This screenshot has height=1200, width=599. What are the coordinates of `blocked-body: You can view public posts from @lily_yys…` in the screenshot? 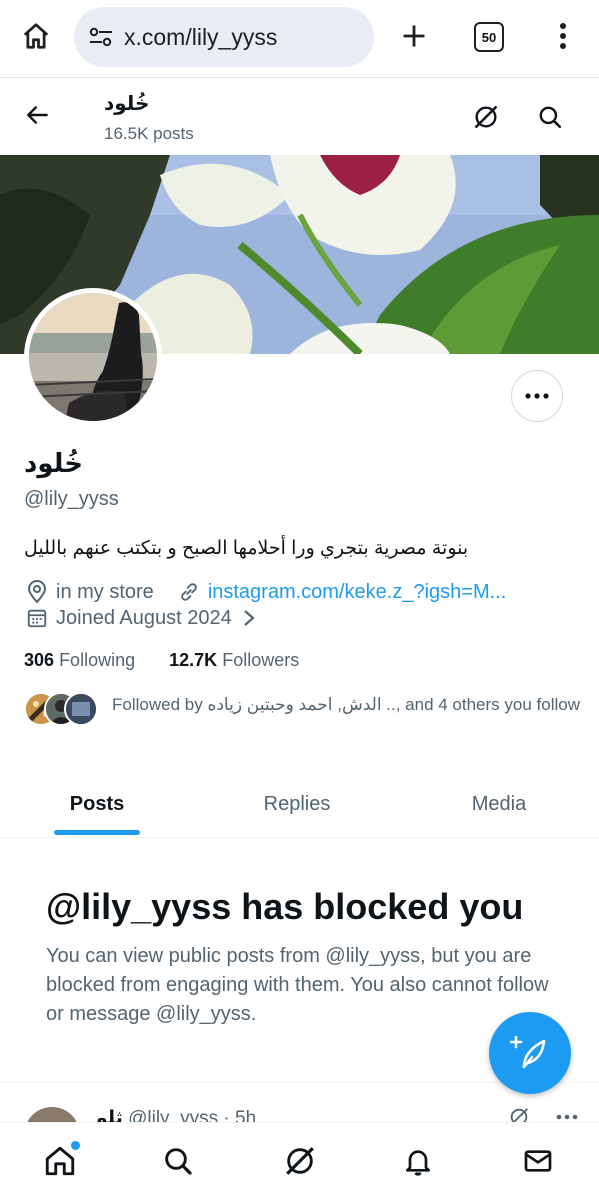 It's located at (297, 985).